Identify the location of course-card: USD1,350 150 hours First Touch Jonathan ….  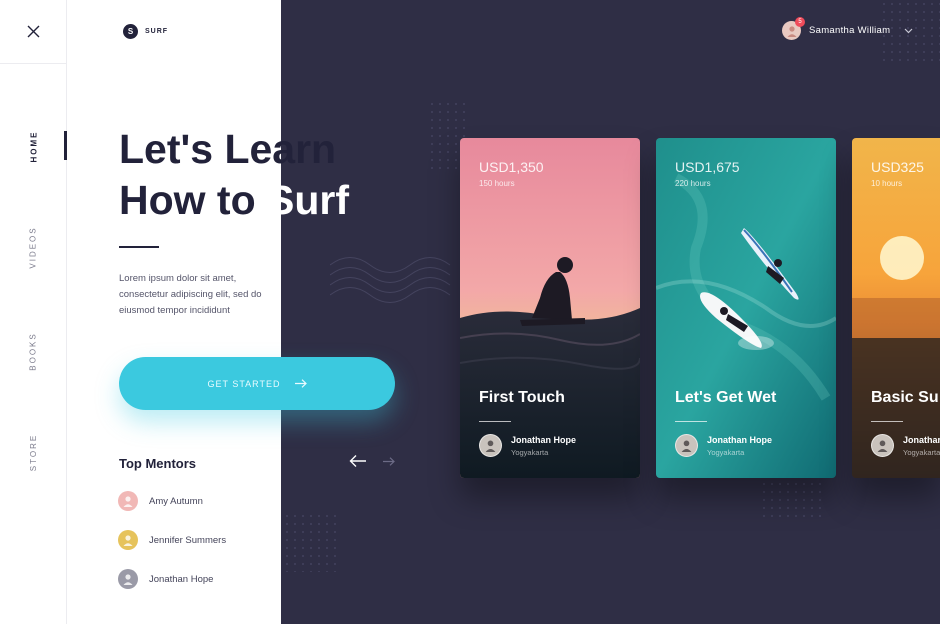
(550, 308).